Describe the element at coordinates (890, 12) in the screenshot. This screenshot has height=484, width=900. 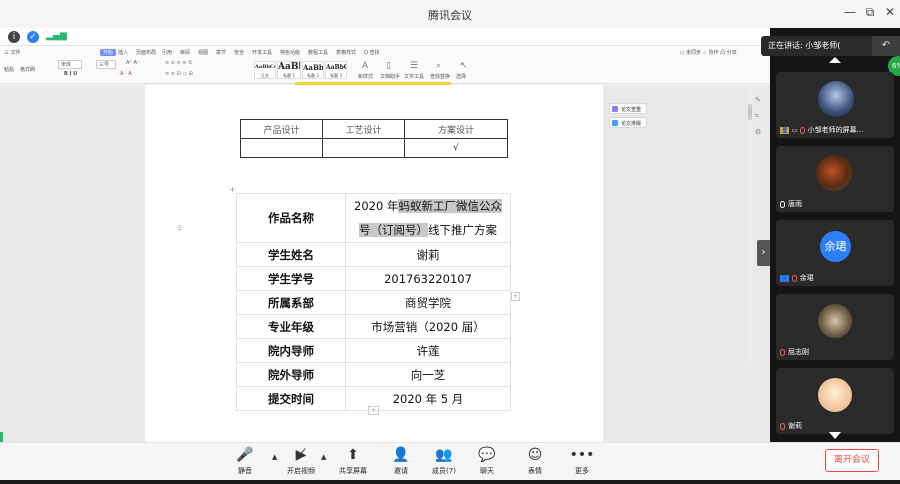
I see `close-button: ✕` at that location.